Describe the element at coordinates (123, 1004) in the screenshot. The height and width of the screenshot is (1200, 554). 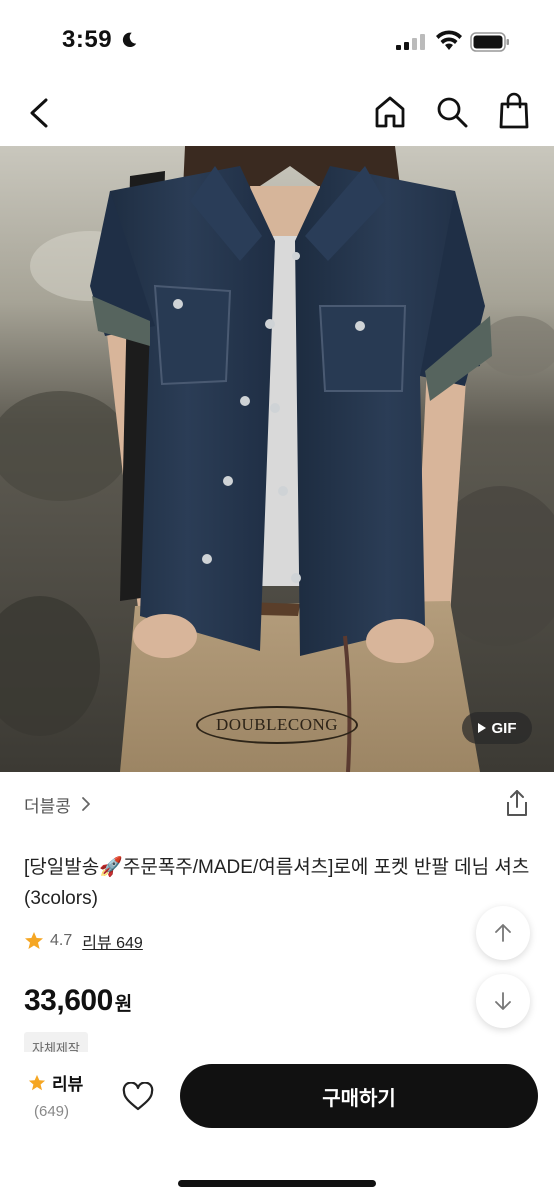
I see `currency: 원` at that location.